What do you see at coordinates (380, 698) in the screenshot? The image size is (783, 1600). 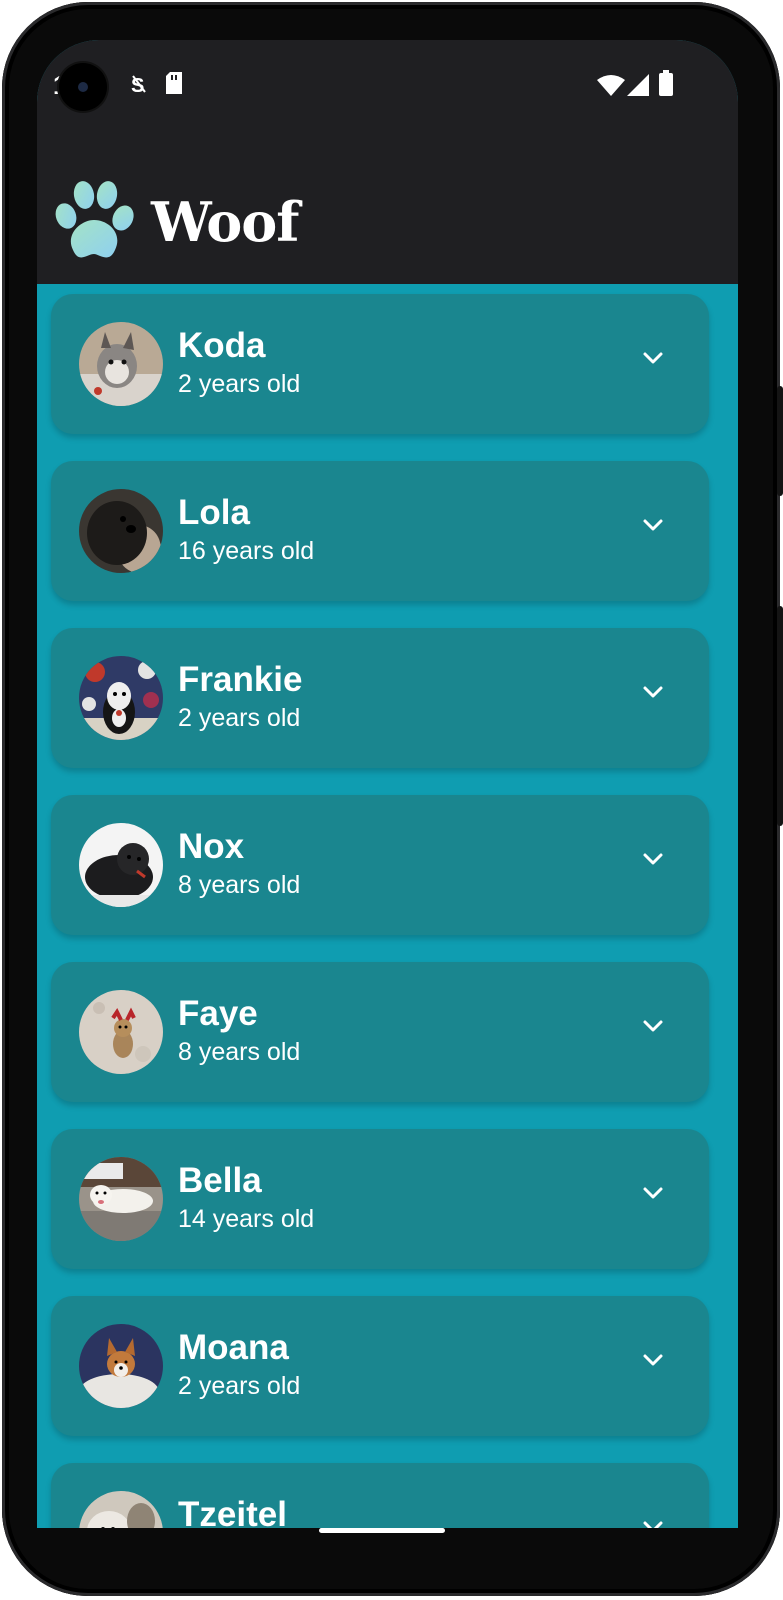 I see `dog-card: Frankie 2 years old` at bounding box center [380, 698].